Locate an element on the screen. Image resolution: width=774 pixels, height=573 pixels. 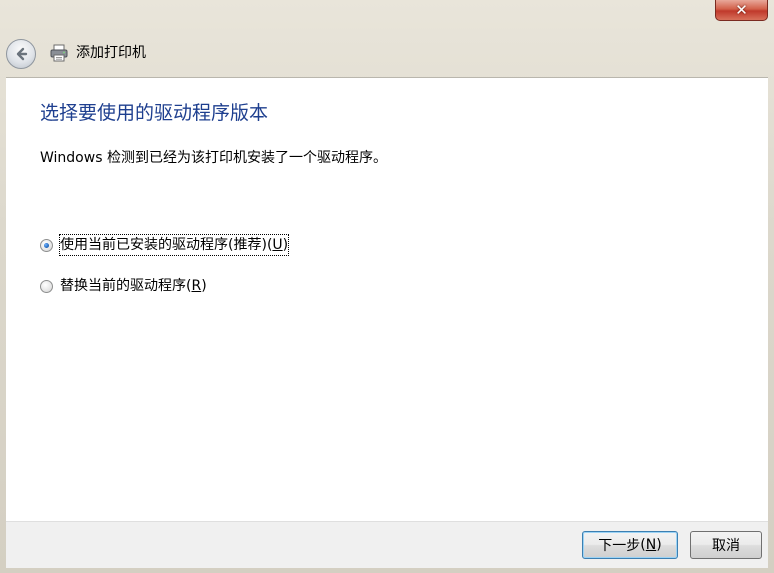
option-replace-label: 替换当前的驱动程序(R) is located at coordinates (133, 286).